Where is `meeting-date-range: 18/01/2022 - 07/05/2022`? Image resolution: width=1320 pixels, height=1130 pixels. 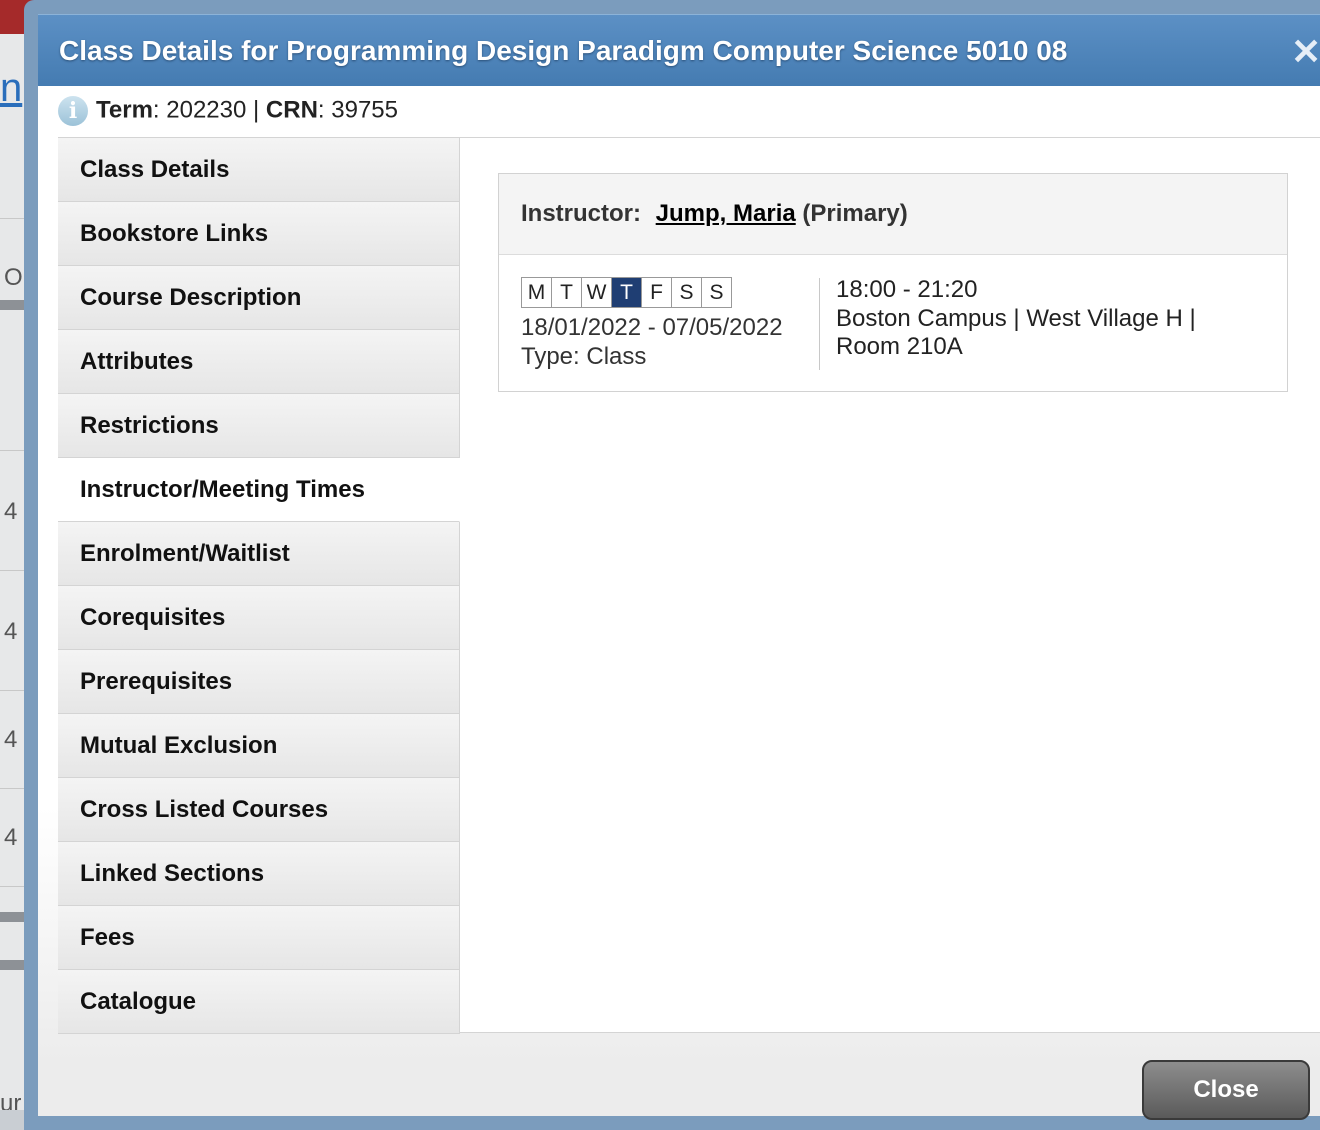 meeting-date-range: 18/01/2022 - 07/05/2022 is located at coordinates (652, 327).